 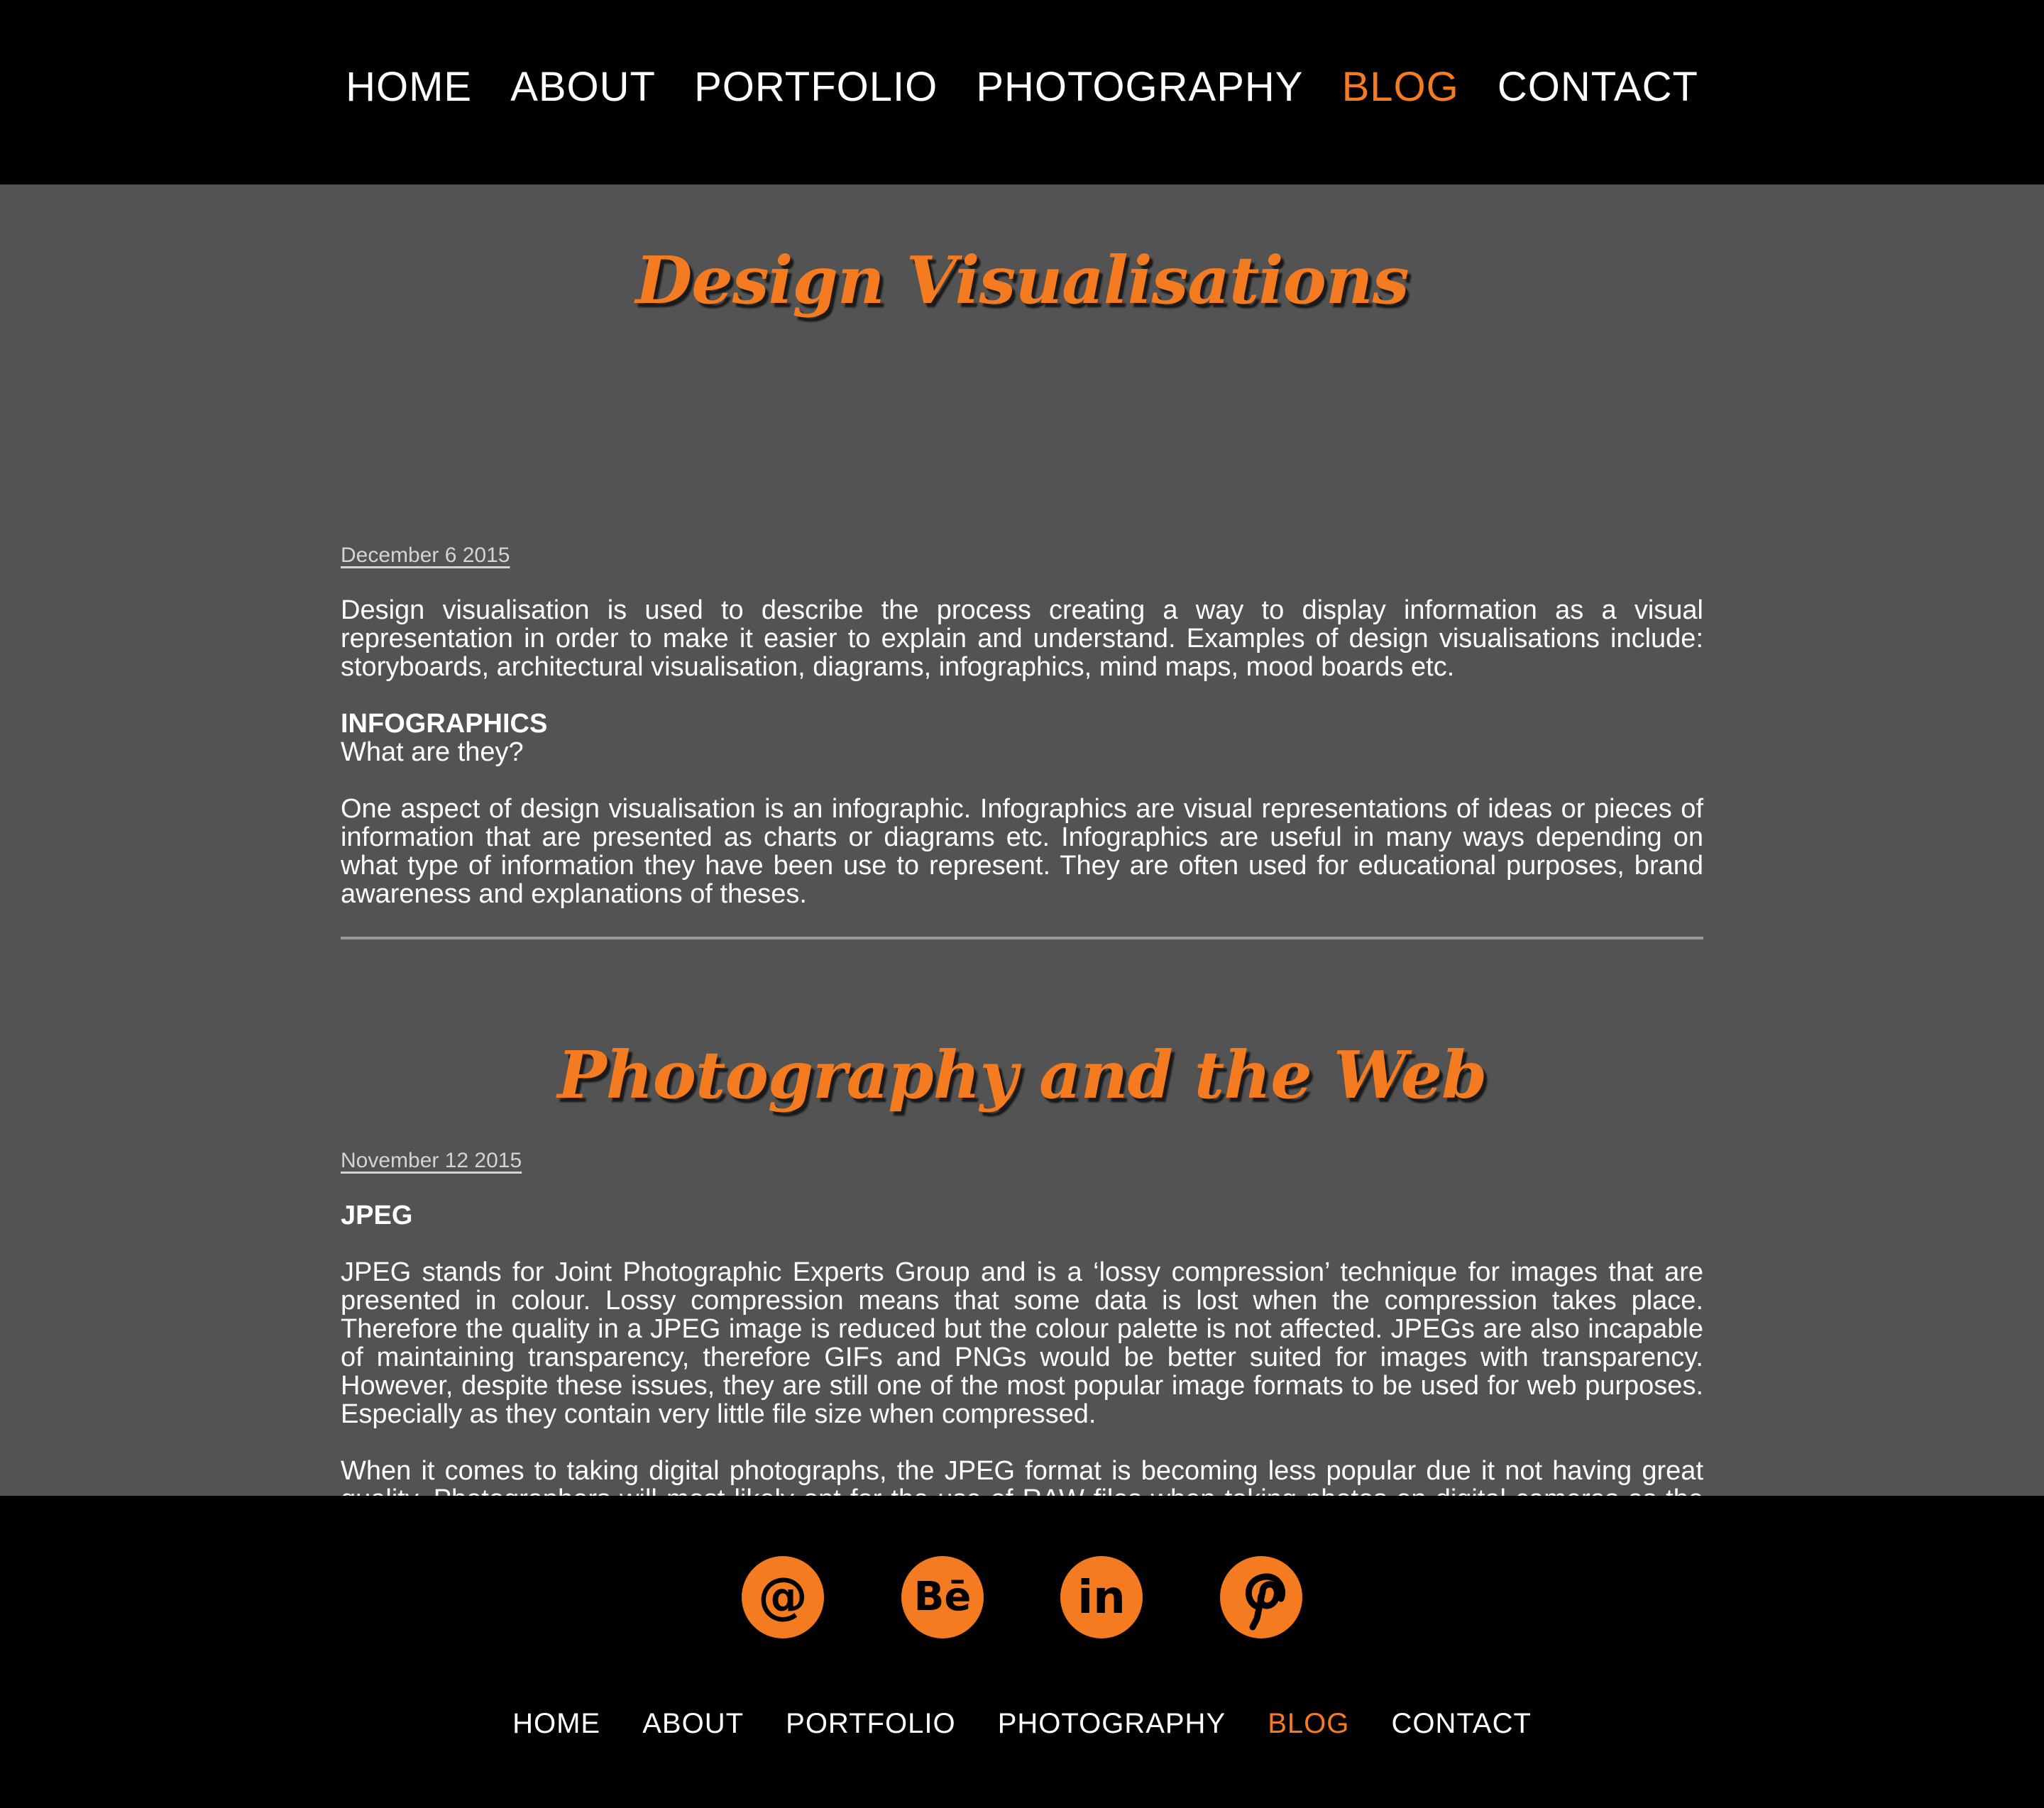 I want to click on post-date: November 12 2015, so click(x=431, y=1161).